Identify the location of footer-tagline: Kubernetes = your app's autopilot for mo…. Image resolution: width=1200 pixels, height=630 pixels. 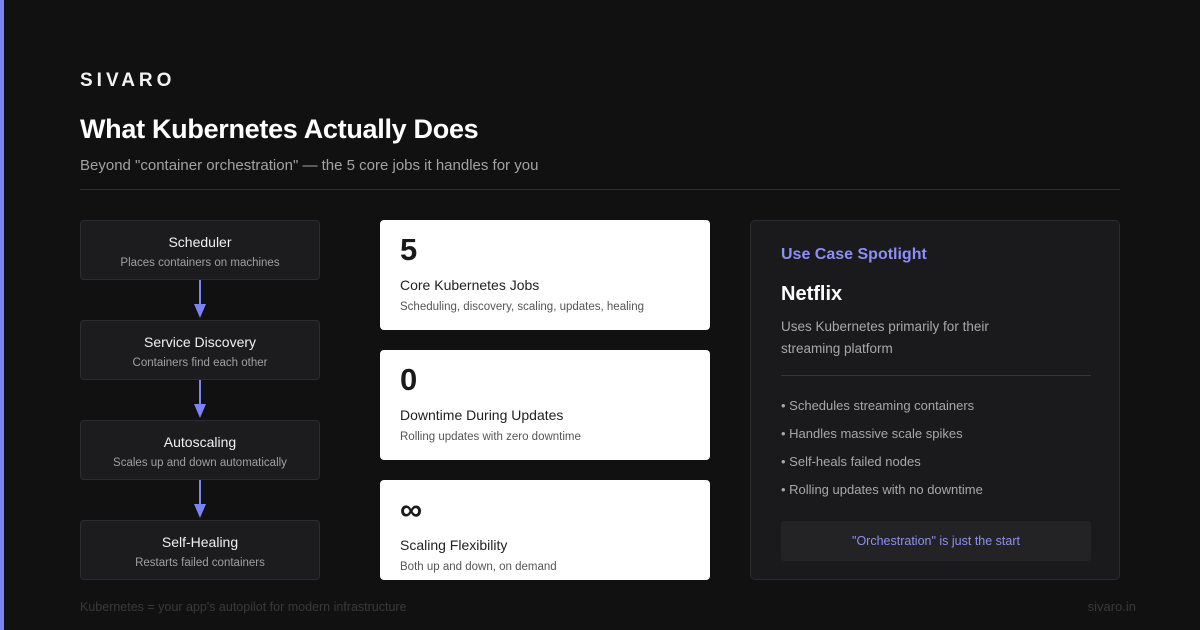
(243, 607).